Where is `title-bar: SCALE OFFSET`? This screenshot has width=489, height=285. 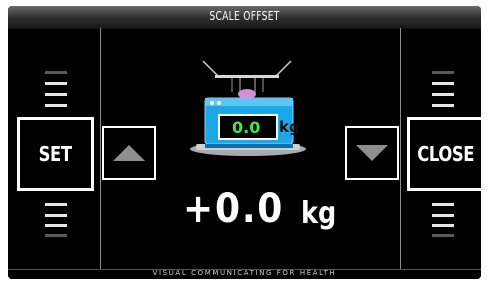
title-bar: SCALE OFFSET is located at coordinates (244, 17).